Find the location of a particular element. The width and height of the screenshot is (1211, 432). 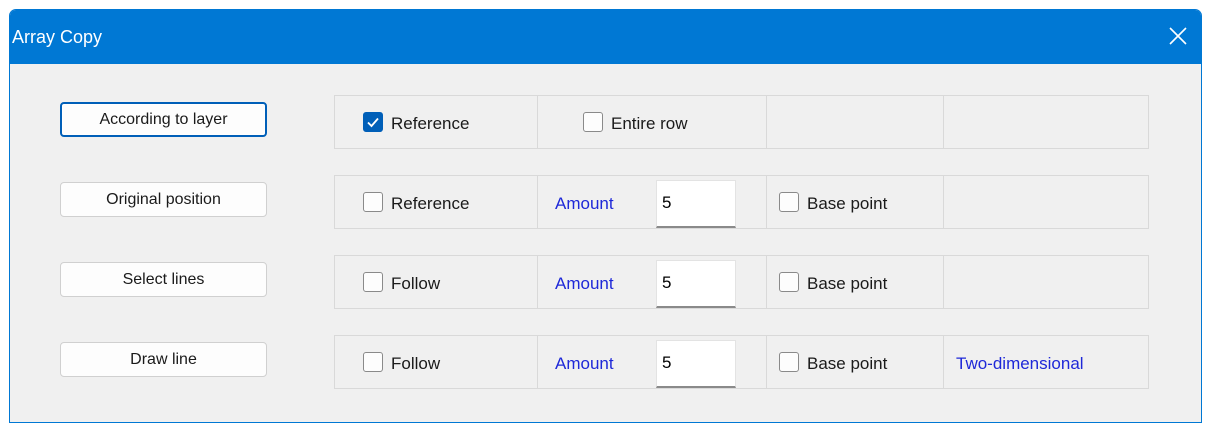

row-1-panel: Reference Entire row is located at coordinates (741, 122).